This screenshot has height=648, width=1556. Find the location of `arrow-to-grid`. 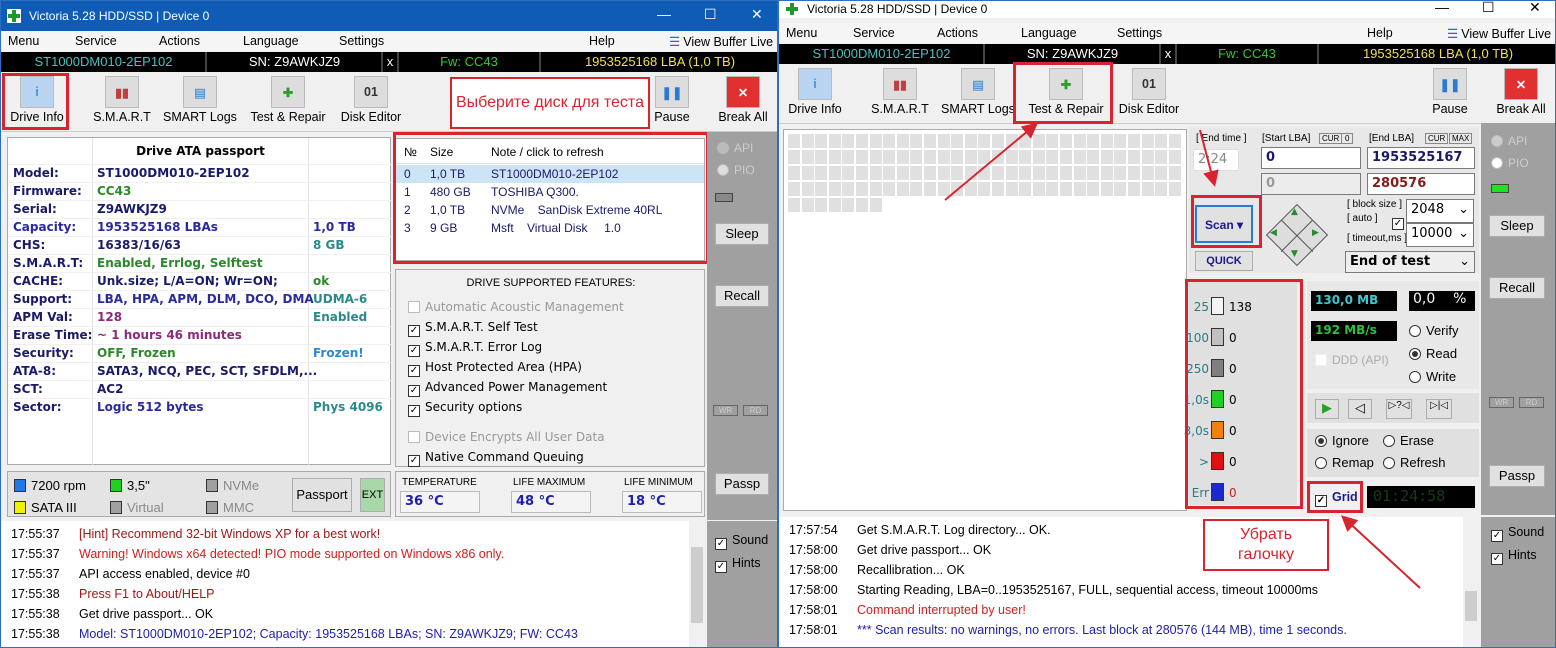

arrow-to-grid is located at coordinates (1381, 552).